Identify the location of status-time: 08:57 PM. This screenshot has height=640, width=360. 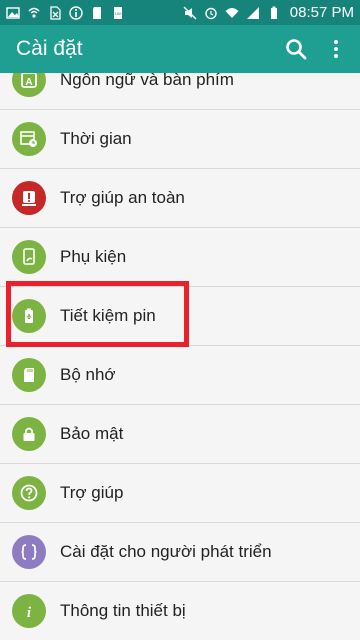
(321, 12).